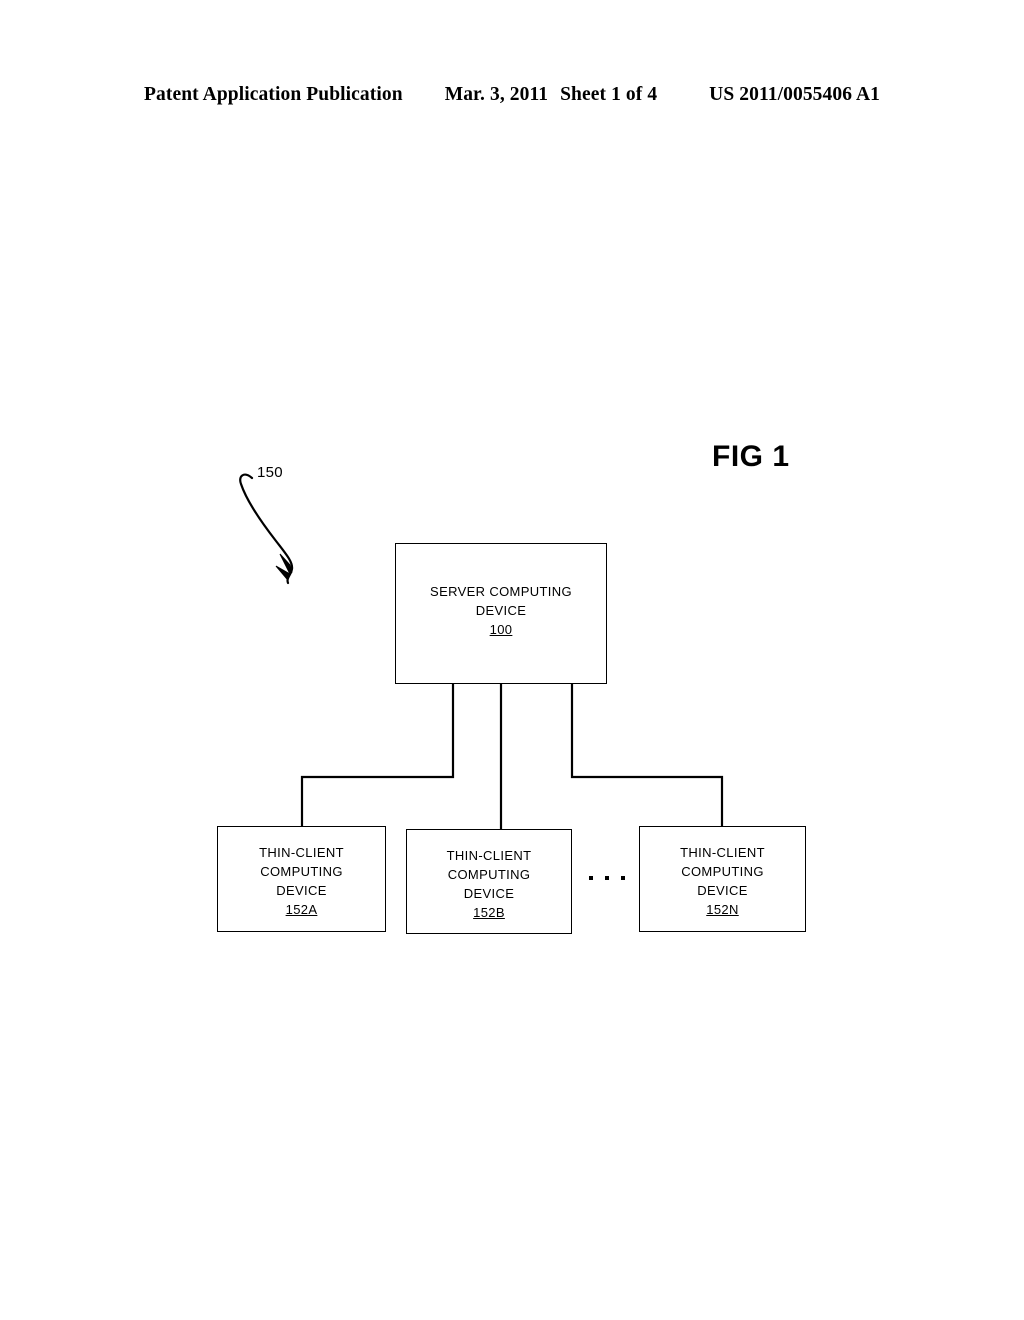 Image resolution: width=1024 pixels, height=1320 pixels. Describe the element at coordinates (301, 890) in the screenshot. I see `node-client-a-label-line3: DEVICE` at that location.